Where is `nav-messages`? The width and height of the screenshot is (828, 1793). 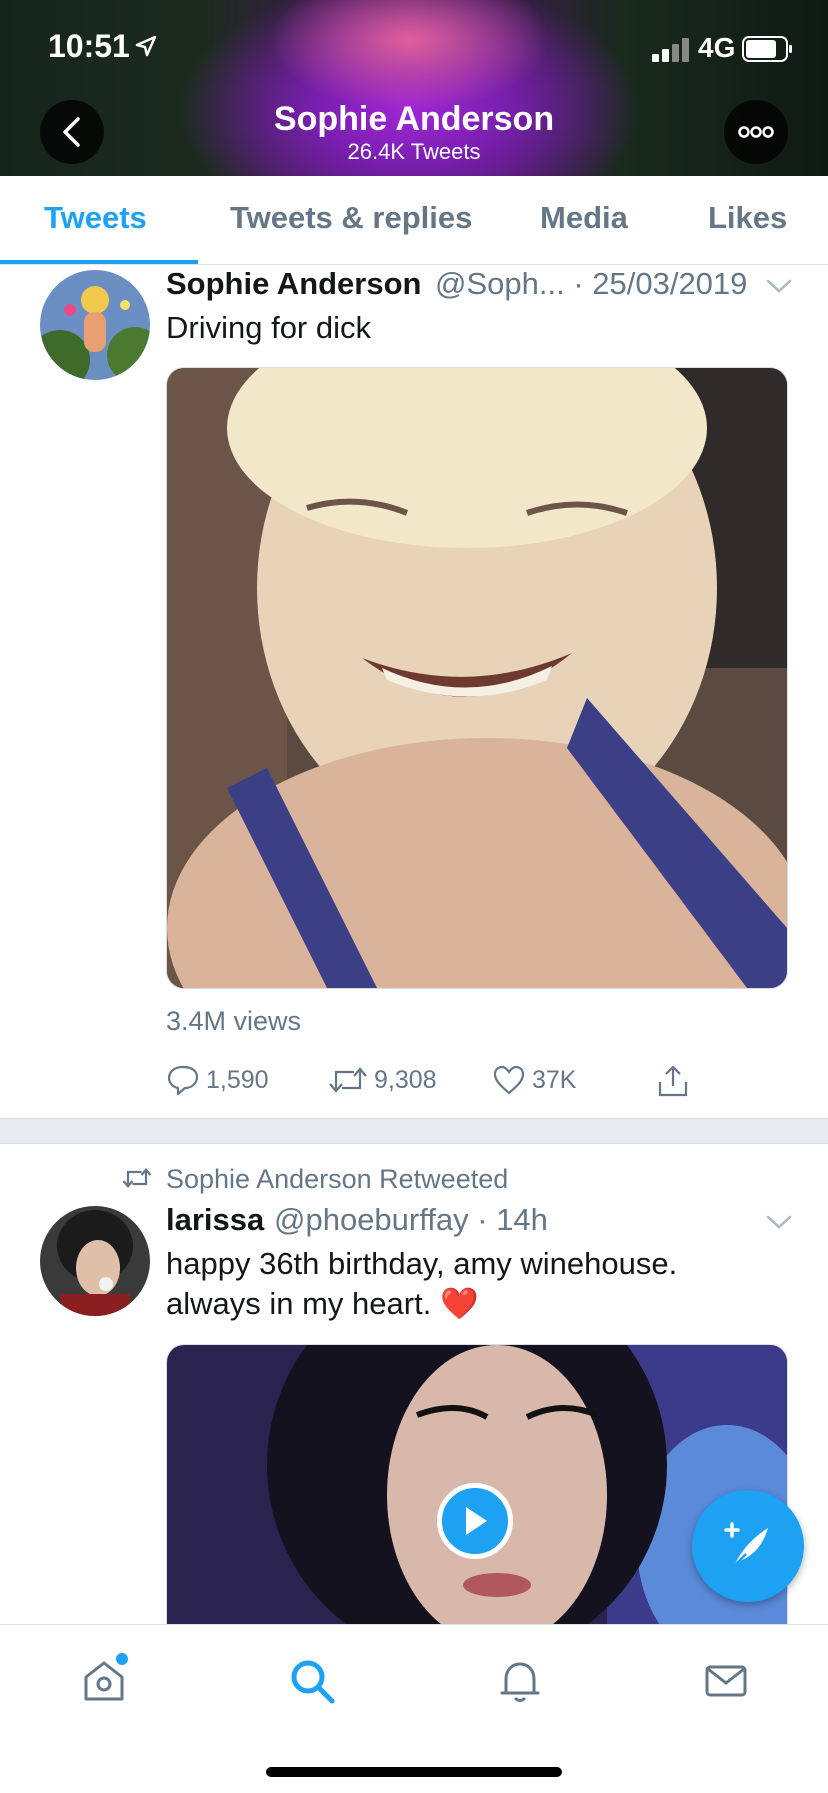 nav-messages is located at coordinates (726, 1681).